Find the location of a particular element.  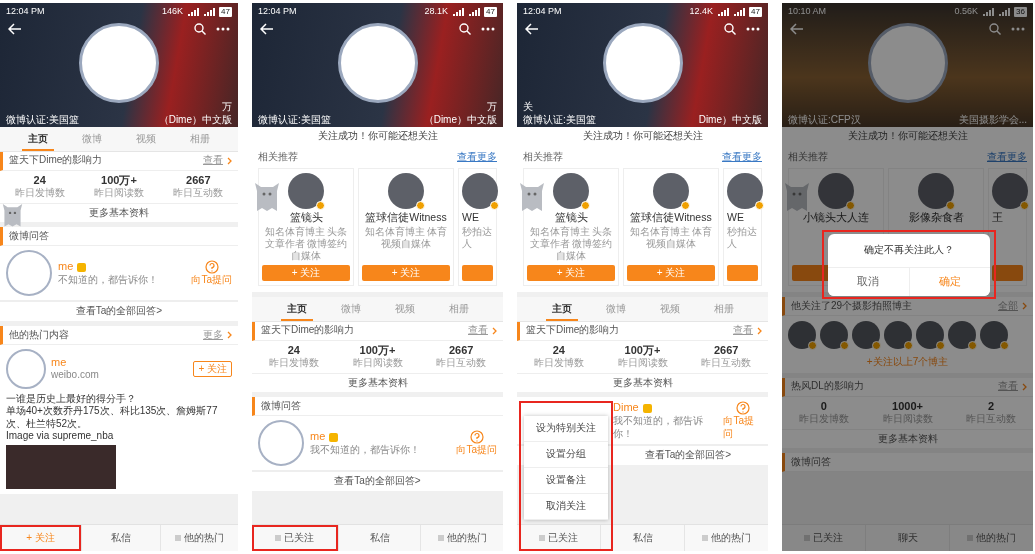

bar-button: 聊天 is located at coordinates (907, 538).